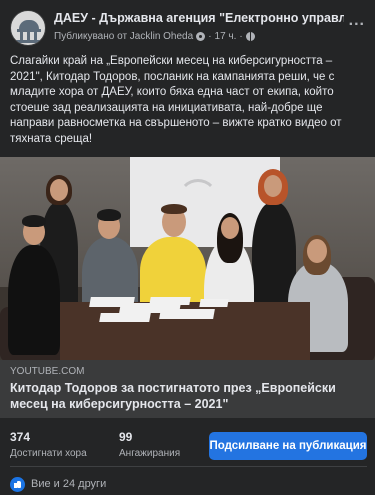 This screenshot has height=495, width=375. Describe the element at coordinates (48, 453) in the screenshot. I see `reached-label: Достигнати хора` at that location.